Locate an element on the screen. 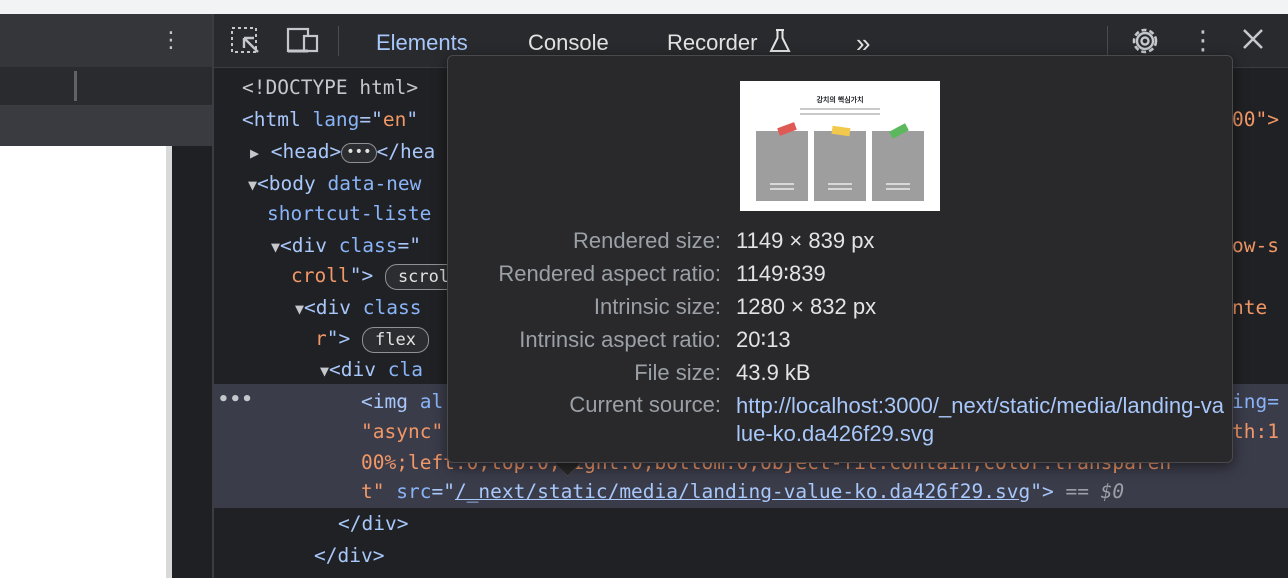 The height and width of the screenshot is (578, 1288). html-tag: <html is located at coordinates (271, 119).